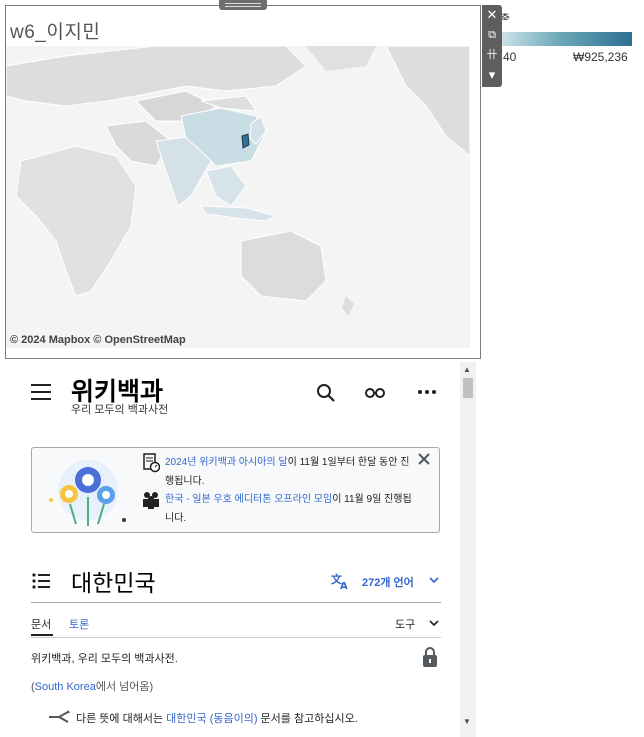 The image size is (644, 737). Describe the element at coordinates (104, 659) in the screenshot. I see `site-subtitle: 위키백과, 우리 모두의 백과사전.` at that location.